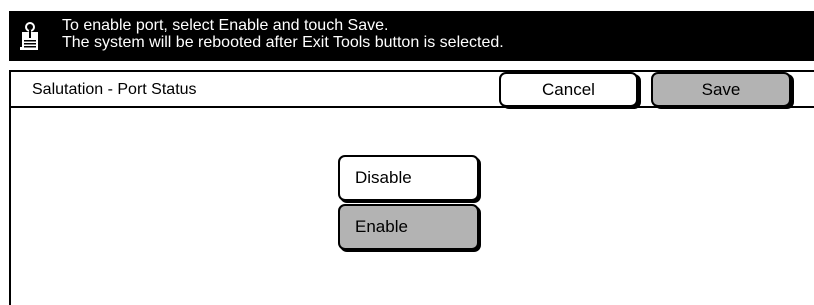 The width and height of the screenshot is (814, 305). I want to click on cancel-button: Cancel, so click(568, 89).